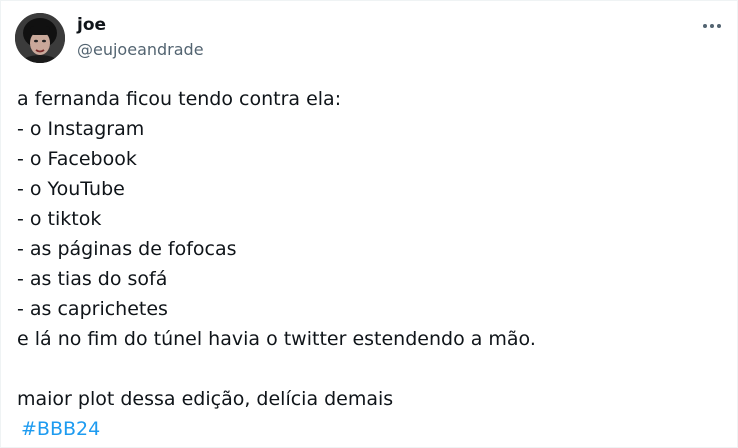 The height and width of the screenshot is (448, 738). I want to click on more-options-icon, so click(705, 26).